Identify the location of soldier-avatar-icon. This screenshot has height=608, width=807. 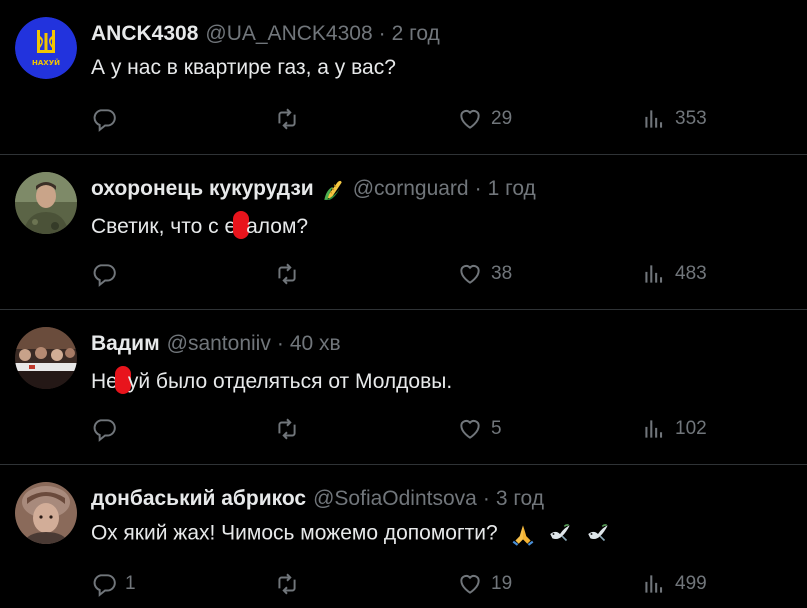
(46, 203).